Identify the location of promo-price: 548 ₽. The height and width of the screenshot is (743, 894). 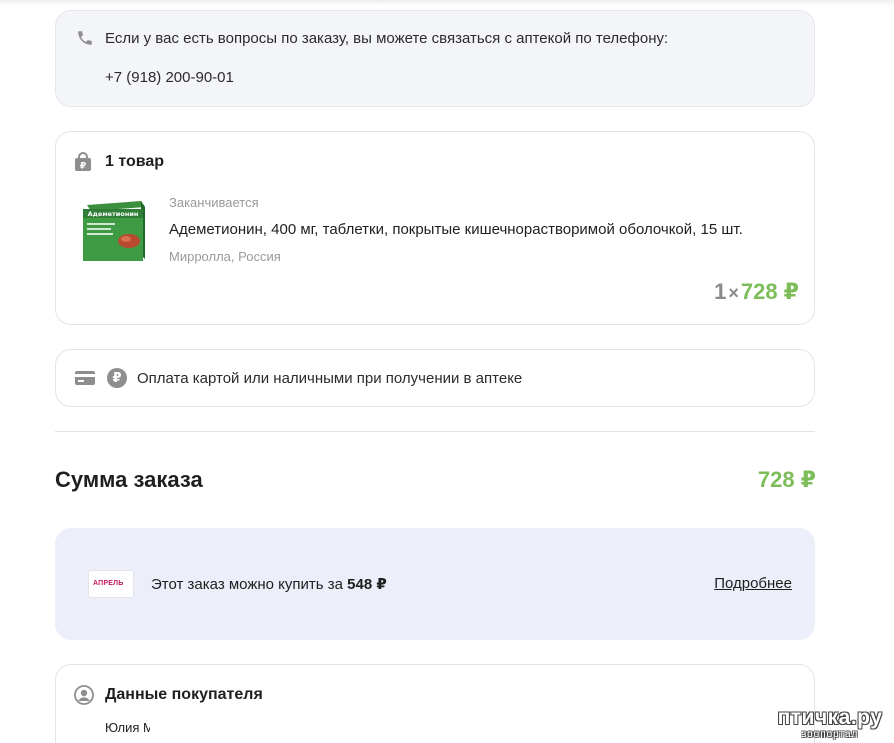
(367, 584).